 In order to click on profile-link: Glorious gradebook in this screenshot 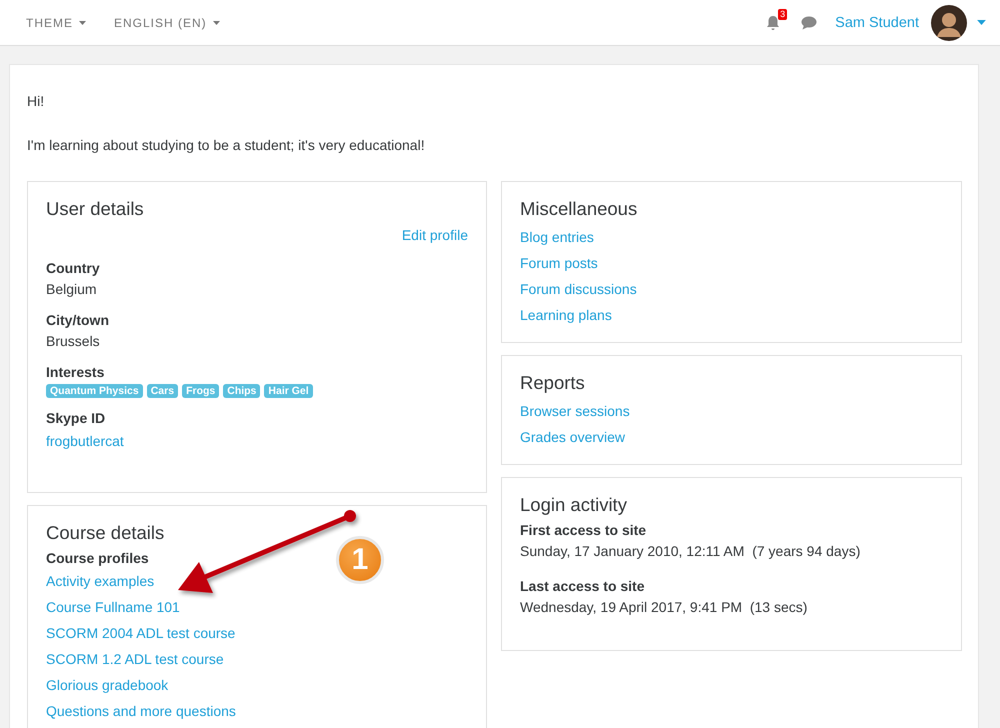, I will do `click(107, 685)`.